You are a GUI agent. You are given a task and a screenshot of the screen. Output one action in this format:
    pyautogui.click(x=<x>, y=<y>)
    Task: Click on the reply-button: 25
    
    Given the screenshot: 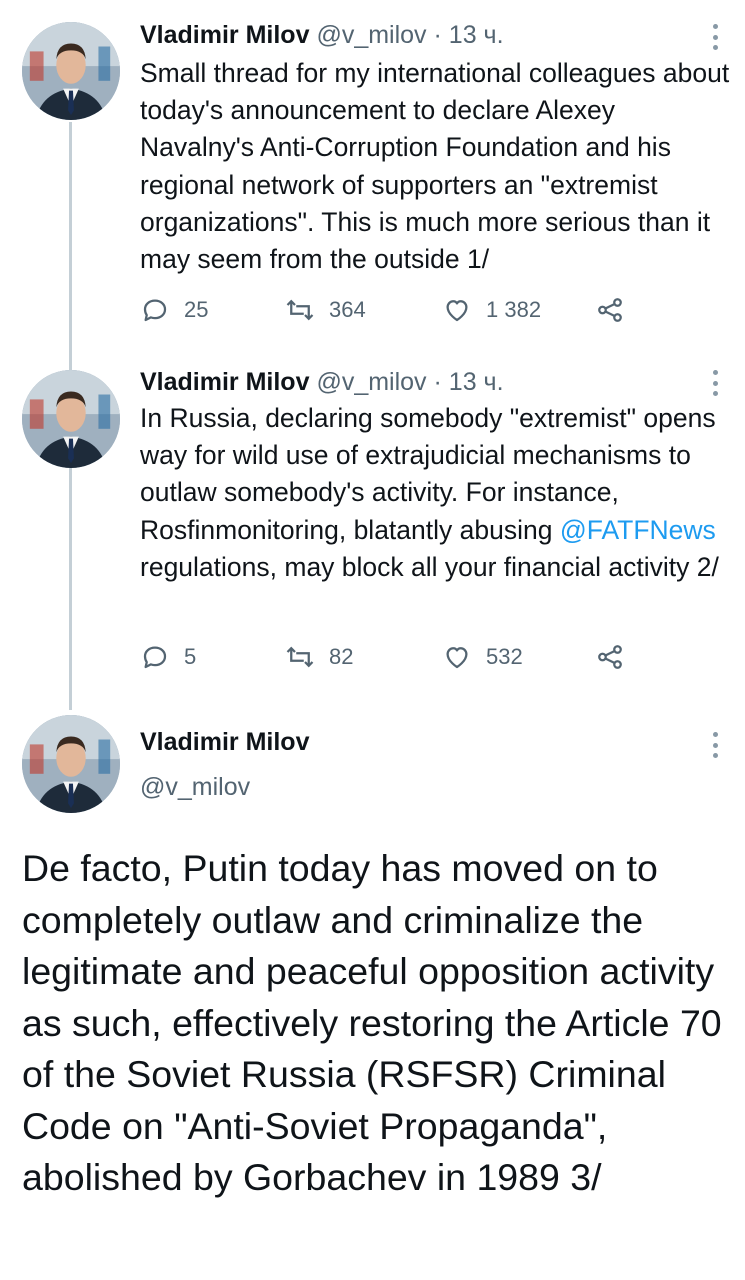 What is the action you would take?
    pyautogui.click(x=174, y=310)
    